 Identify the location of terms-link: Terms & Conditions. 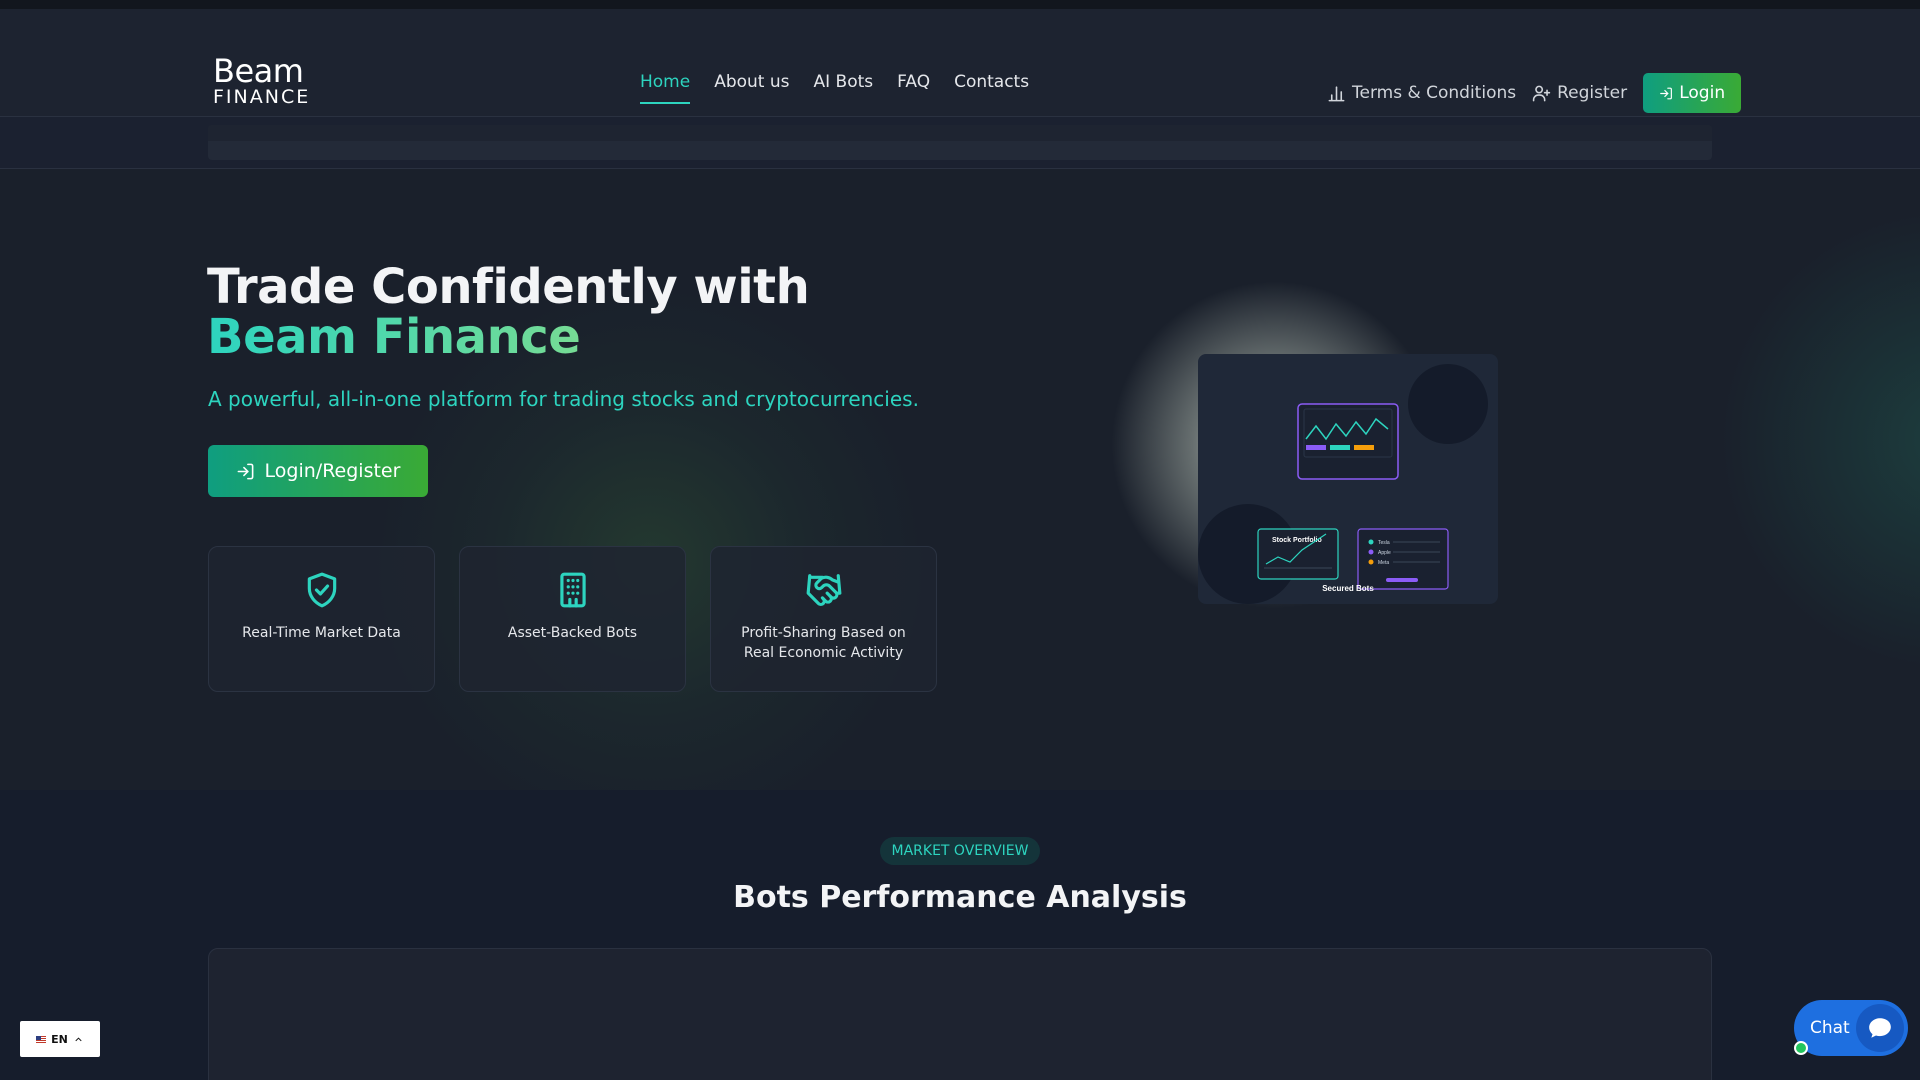
(1421, 93).